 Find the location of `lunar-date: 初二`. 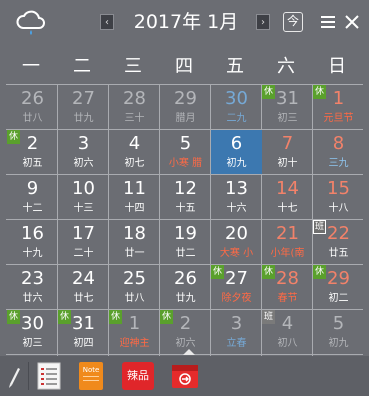

lunar-date: 初二 is located at coordinates (338, 298).